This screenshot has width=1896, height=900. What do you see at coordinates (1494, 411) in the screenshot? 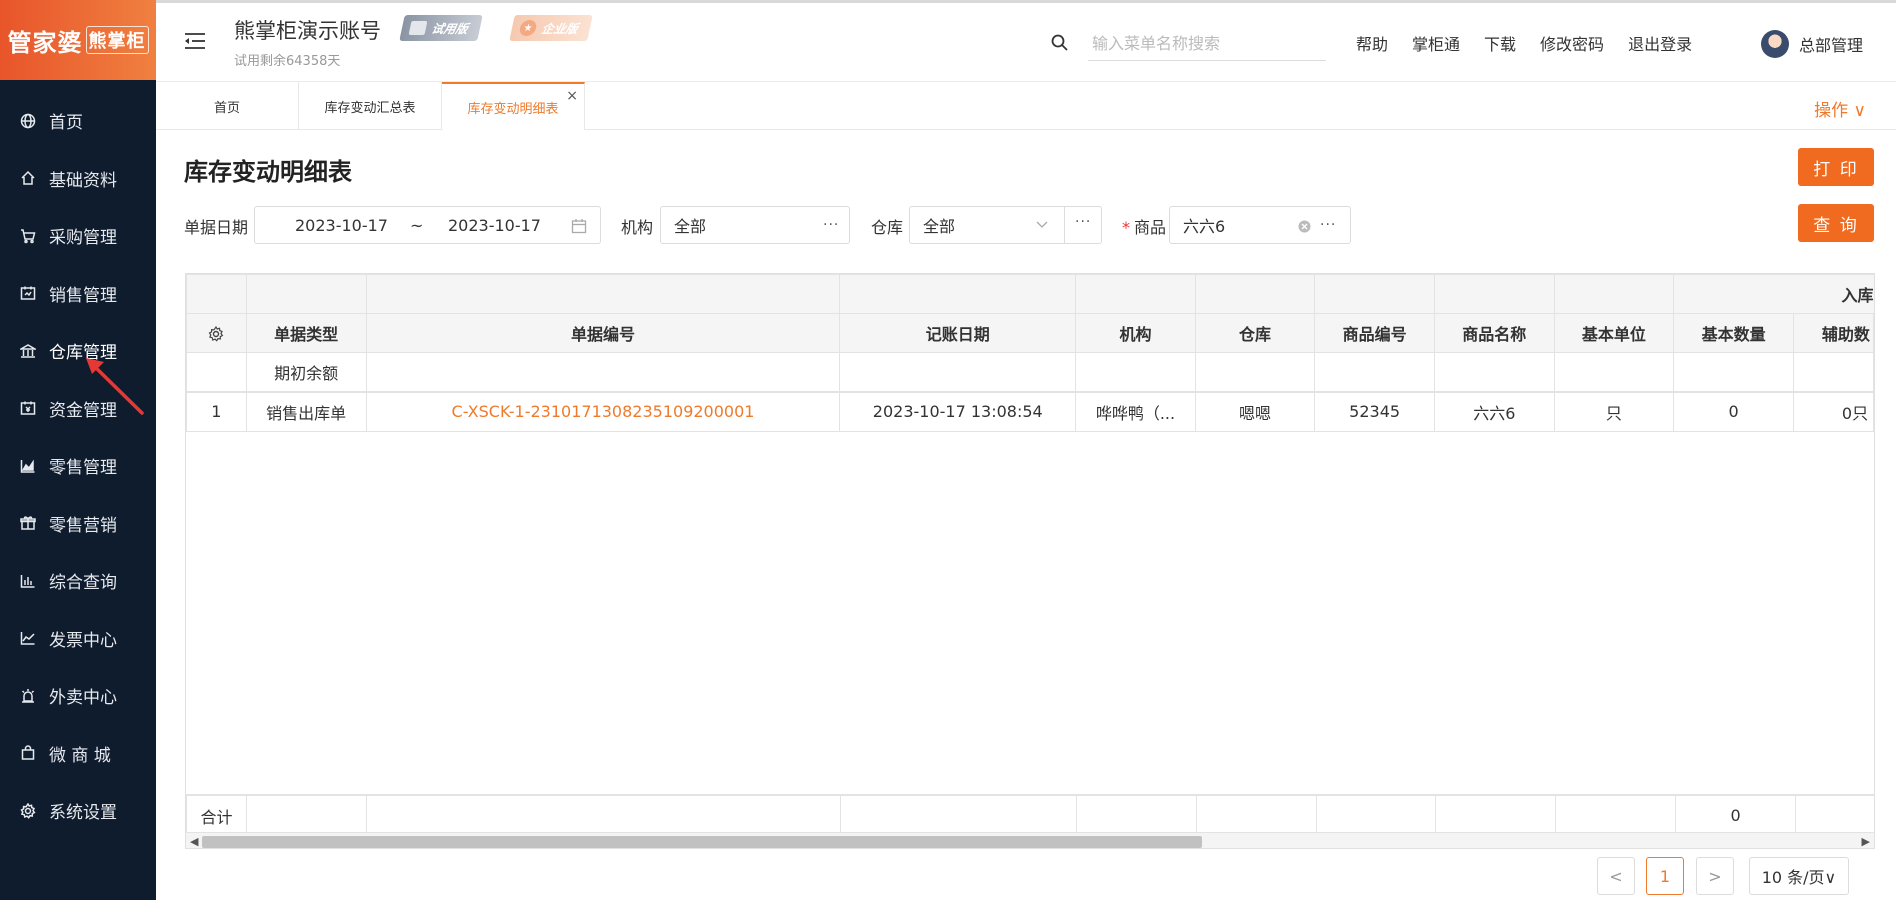
I see `cell-goods-name: 六六6` at bounding box center [1494, 411].